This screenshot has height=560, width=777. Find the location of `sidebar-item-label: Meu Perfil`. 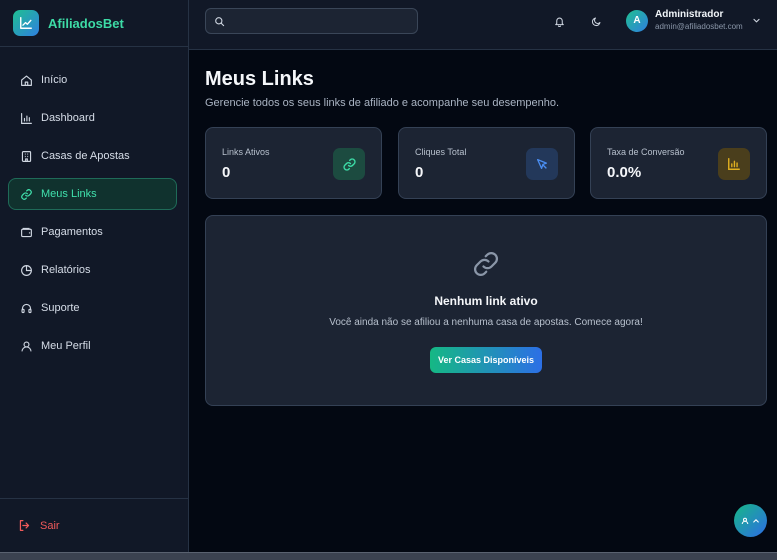

sidebar-item-label: Meu Perfil is located at coordinates (66, 346).